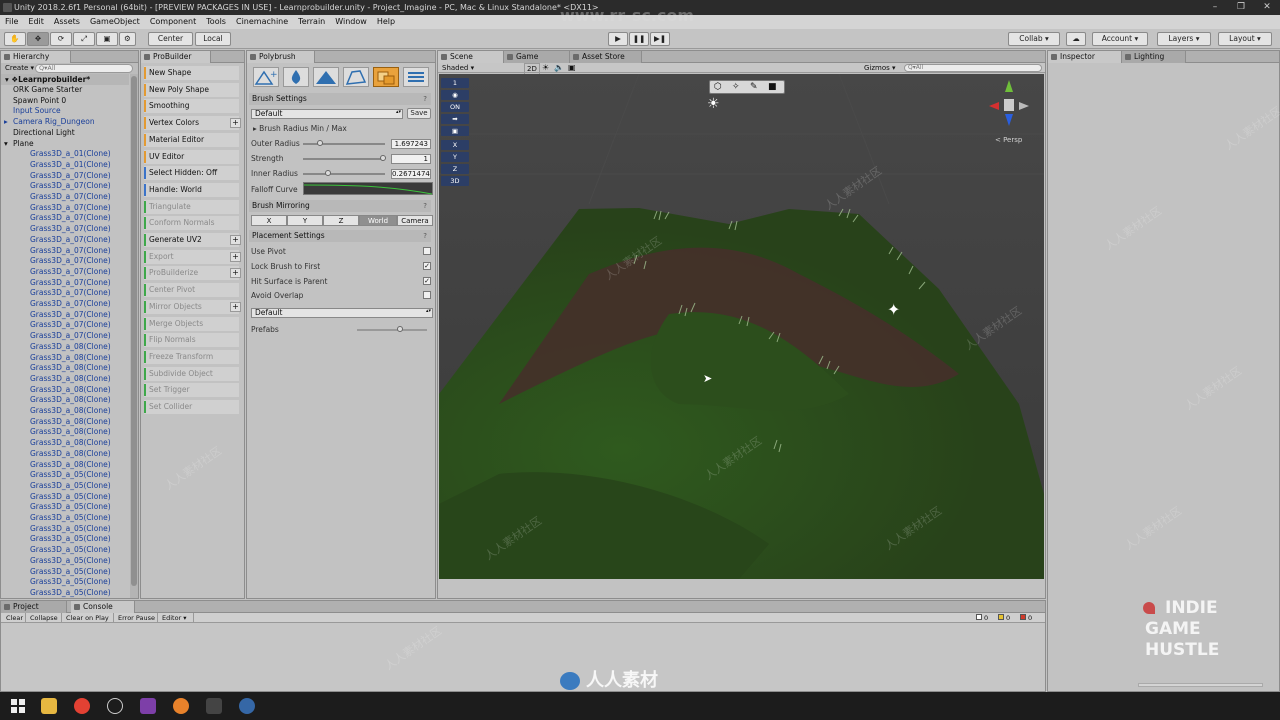  What do you see at coordinates (41, 90) in the screenshot?
I see `hierarchy-item: ORK Game Starter` at bounding box center [41, 90].